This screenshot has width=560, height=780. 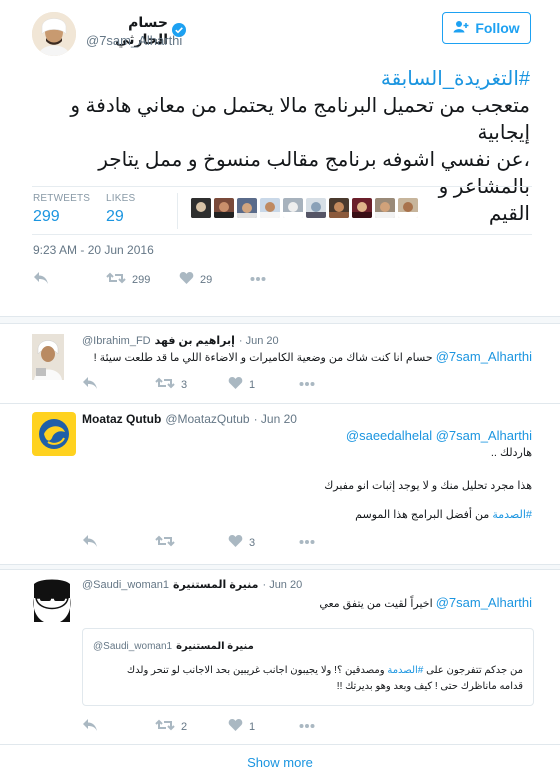 What do you see at coordinates (206, 279) in the screenshot?
I see `like-count: 29` at bounding box center [206, 279].